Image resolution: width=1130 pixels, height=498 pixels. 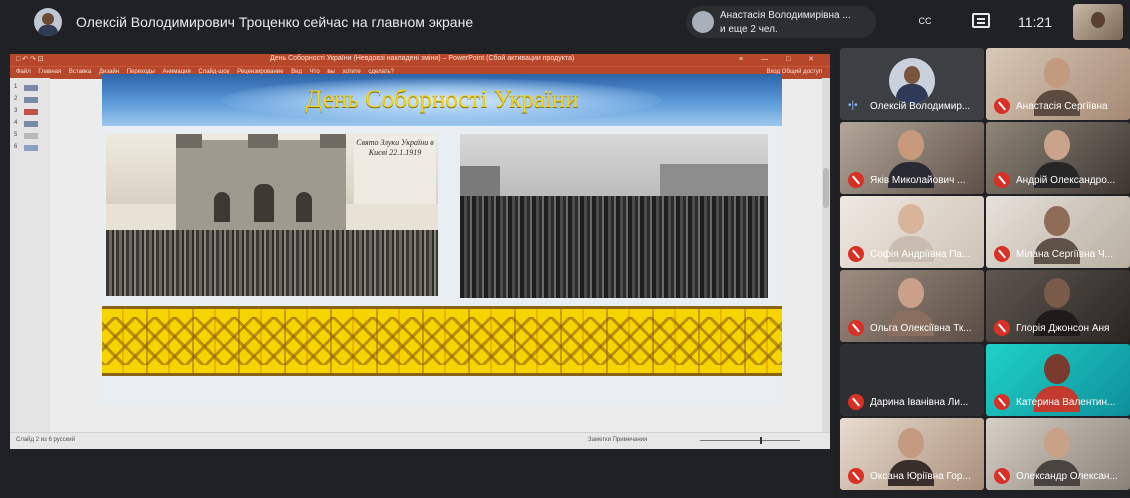 I want to click on ppt-window-controls: ≡ — □ ✕, so click(x=780, y=59).